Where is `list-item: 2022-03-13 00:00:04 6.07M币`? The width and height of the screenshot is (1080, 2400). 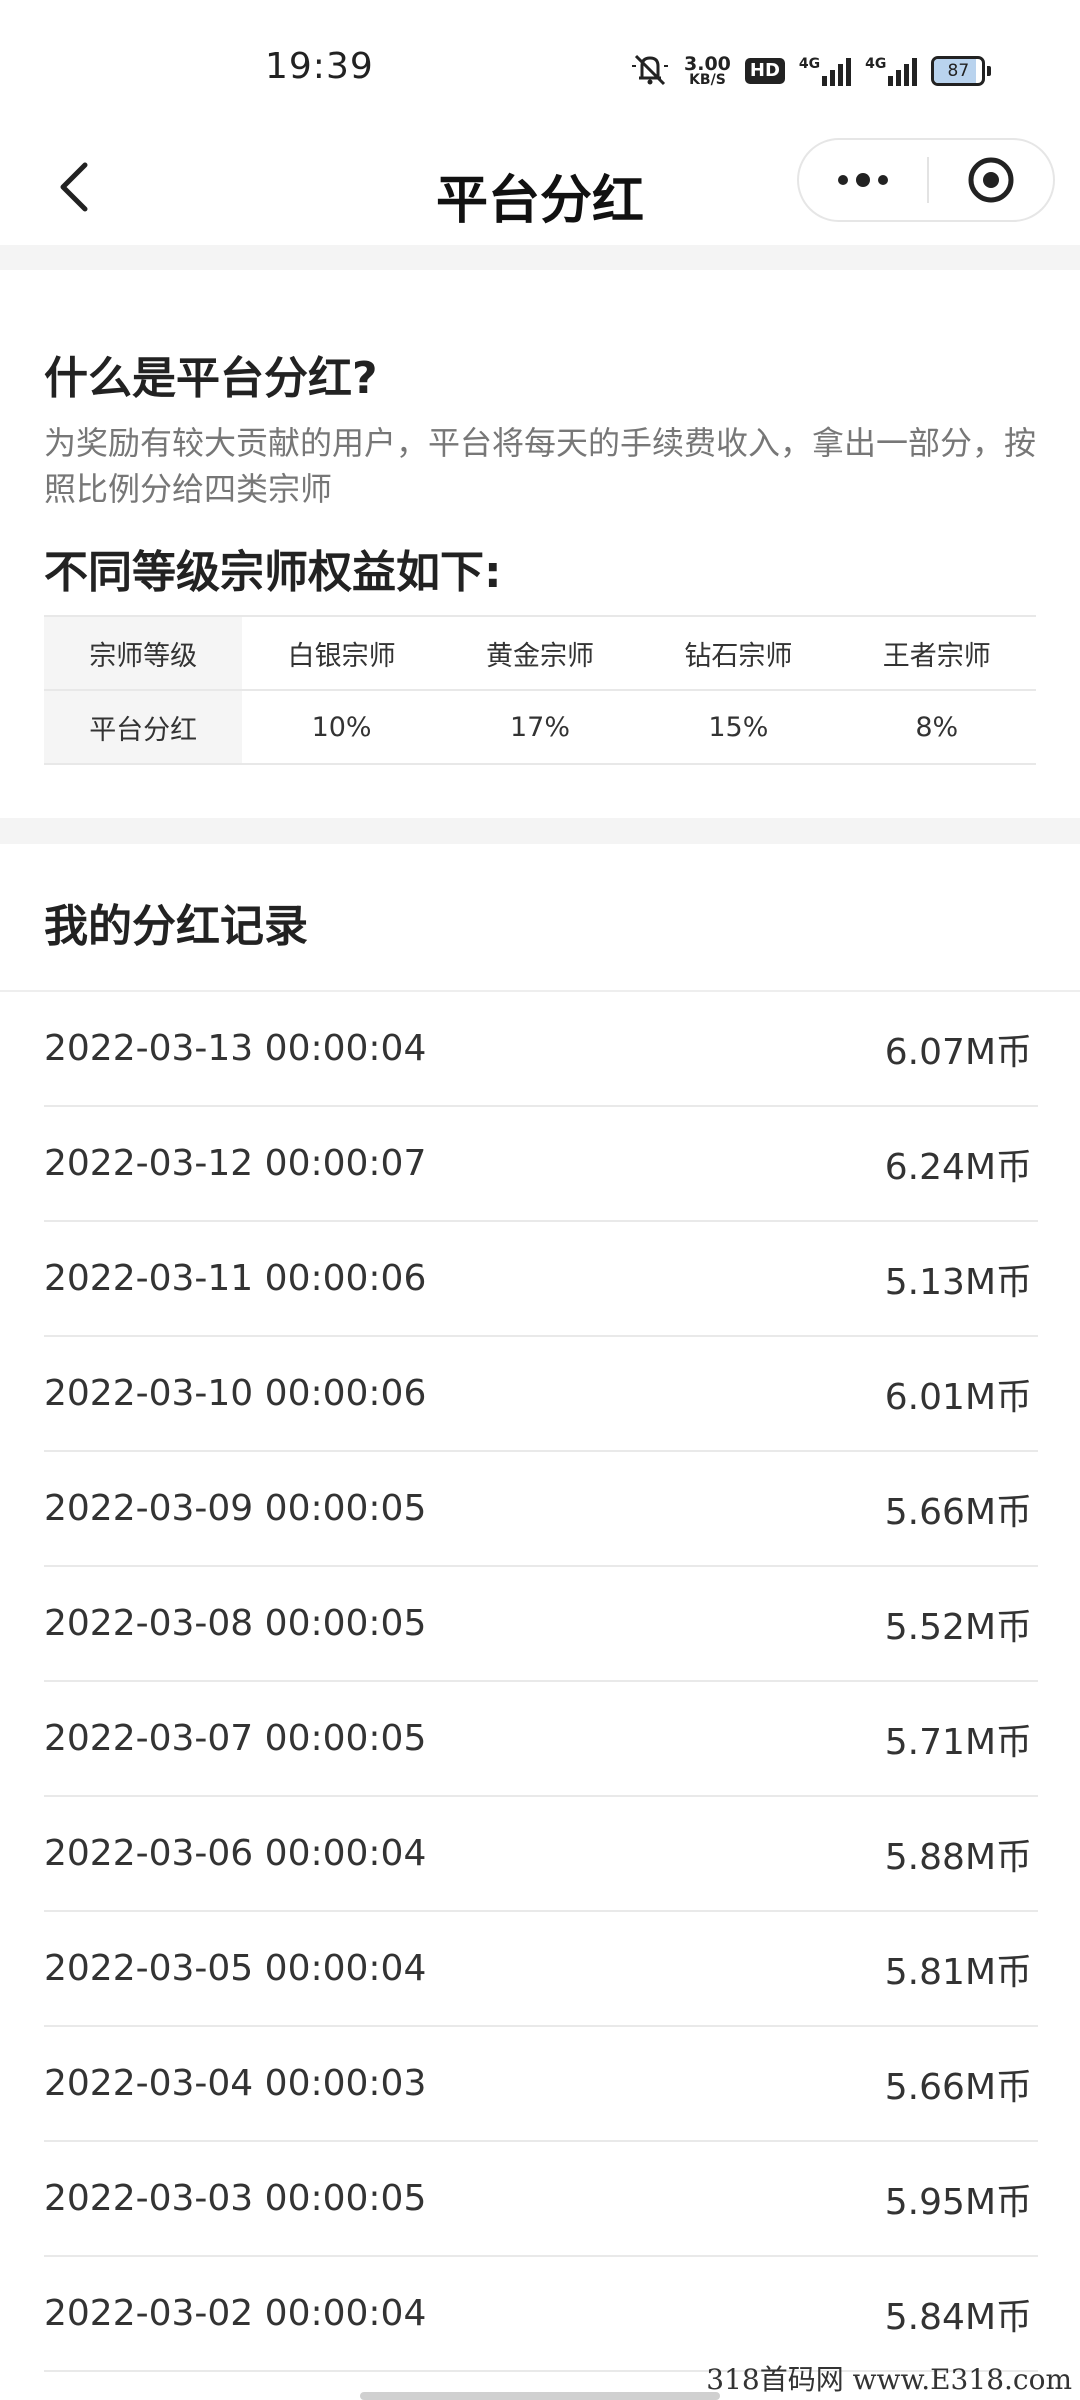
list-item: 2022-03-13 00:00:04 6.07M币 is located at coordinates (541, 1049).